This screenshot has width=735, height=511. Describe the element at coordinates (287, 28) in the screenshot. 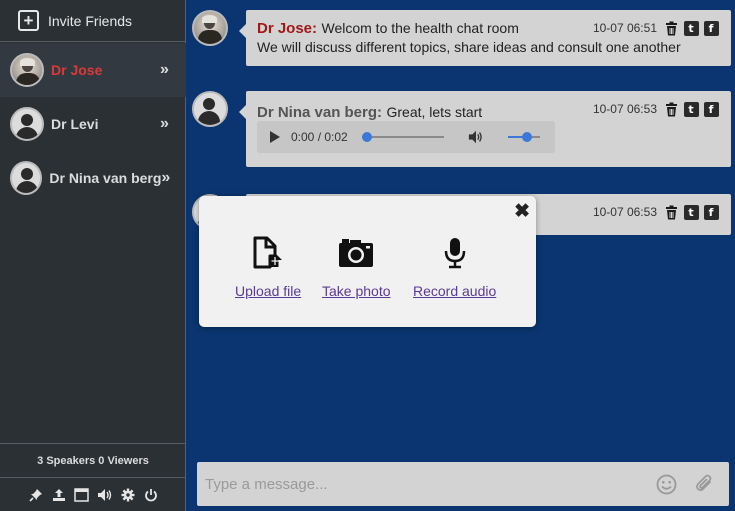

I see `message-sender: Dr Jose:` at that location.